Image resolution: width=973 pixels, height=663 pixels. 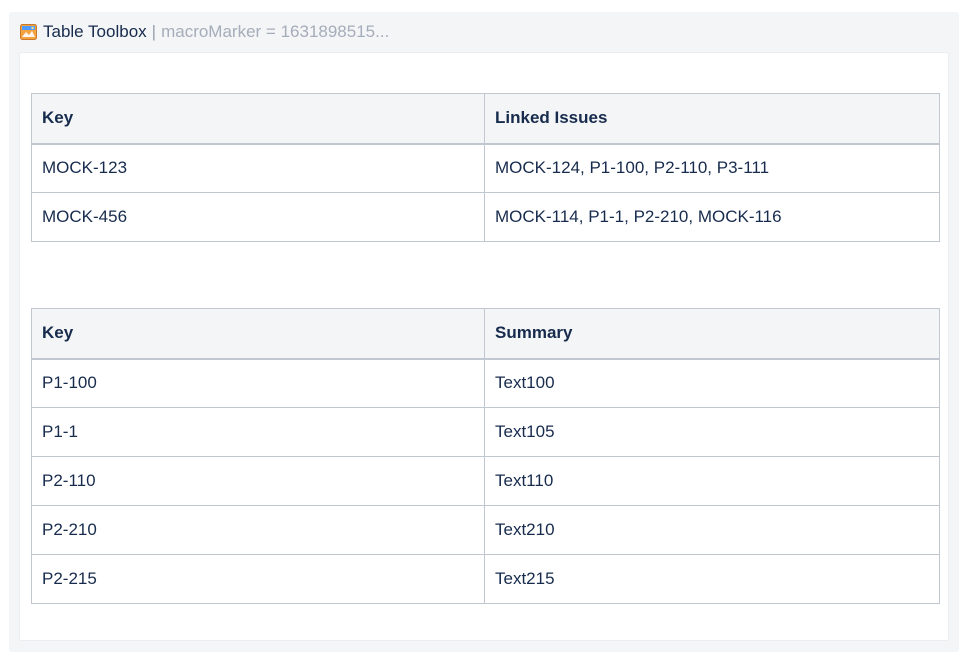 I want to click on cell-summary: Text100, so click(x=712, y=383).